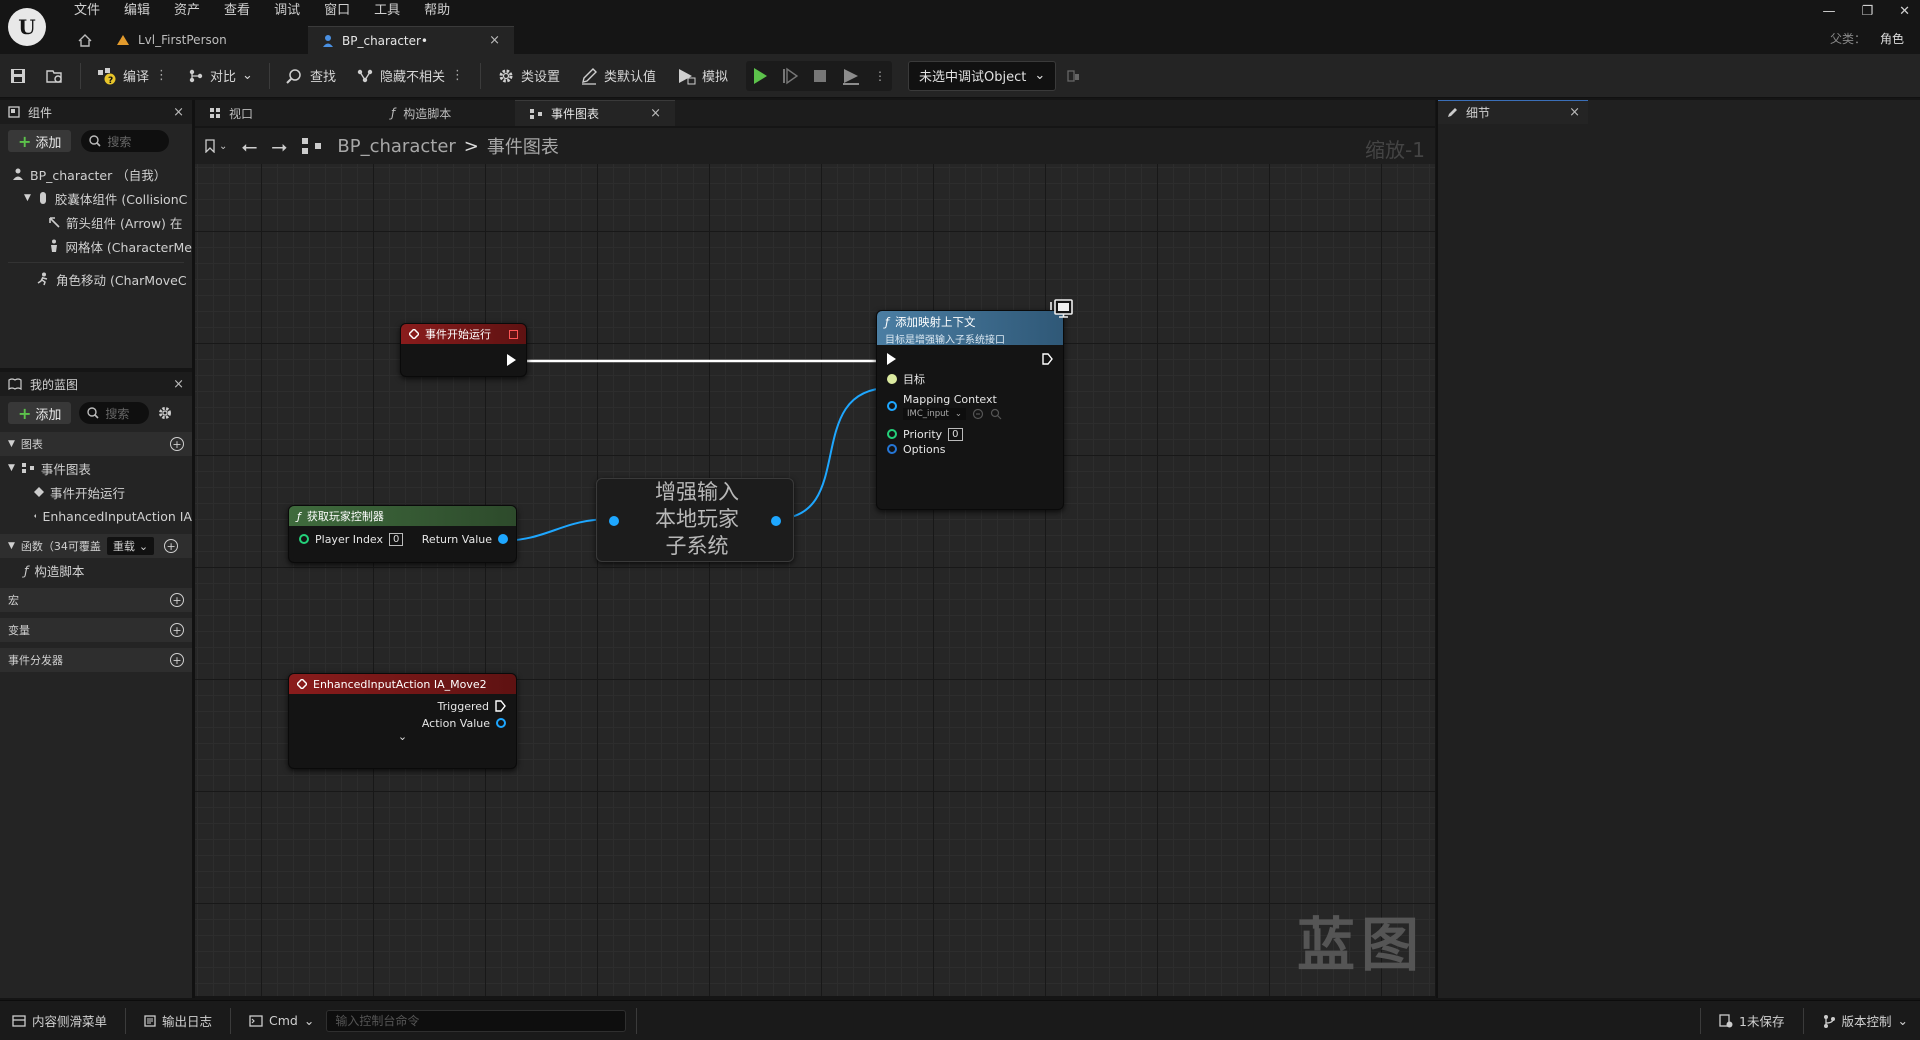  What do you see at coordinates (114, 413) in the screenshot?
I see `my-blueprint-search-input: 搜索` at bounding box center [114, 413].